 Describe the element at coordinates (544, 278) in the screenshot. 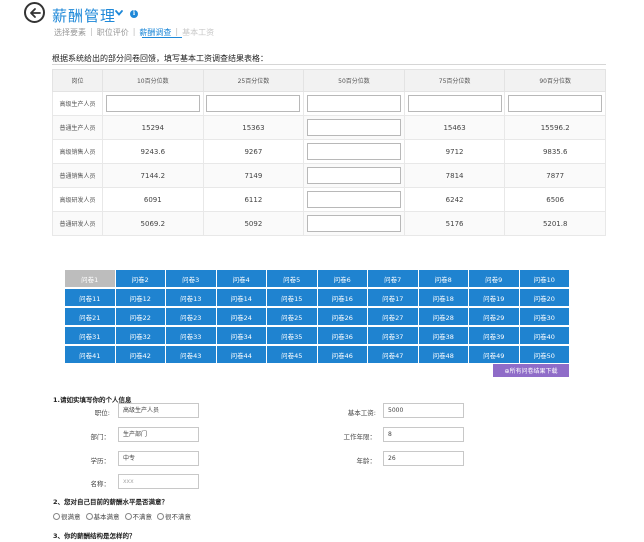

I see `questionnaire-button: 问卷10` at that location.